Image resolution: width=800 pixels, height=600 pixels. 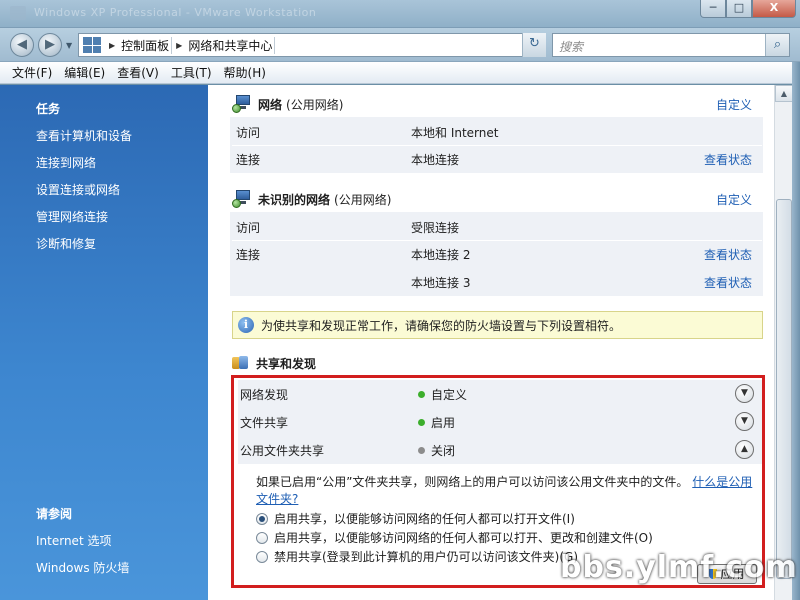 I want to click on close-button: X, so click(x=774, y=9).